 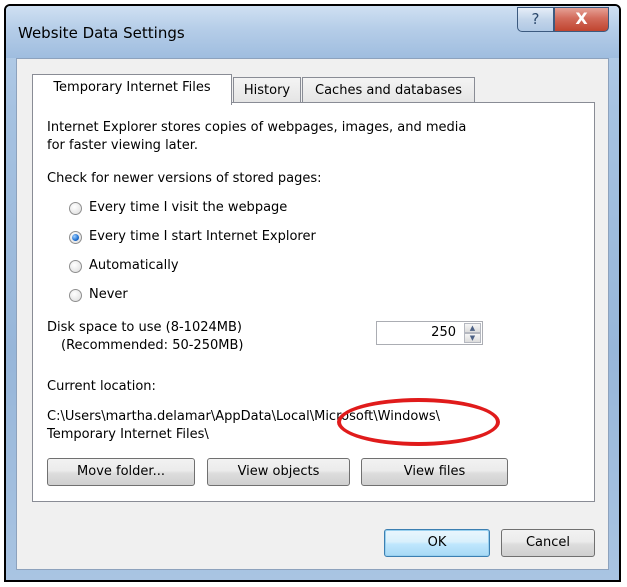 I want to click on radio-selected-dot, so click(x=75, y=237).